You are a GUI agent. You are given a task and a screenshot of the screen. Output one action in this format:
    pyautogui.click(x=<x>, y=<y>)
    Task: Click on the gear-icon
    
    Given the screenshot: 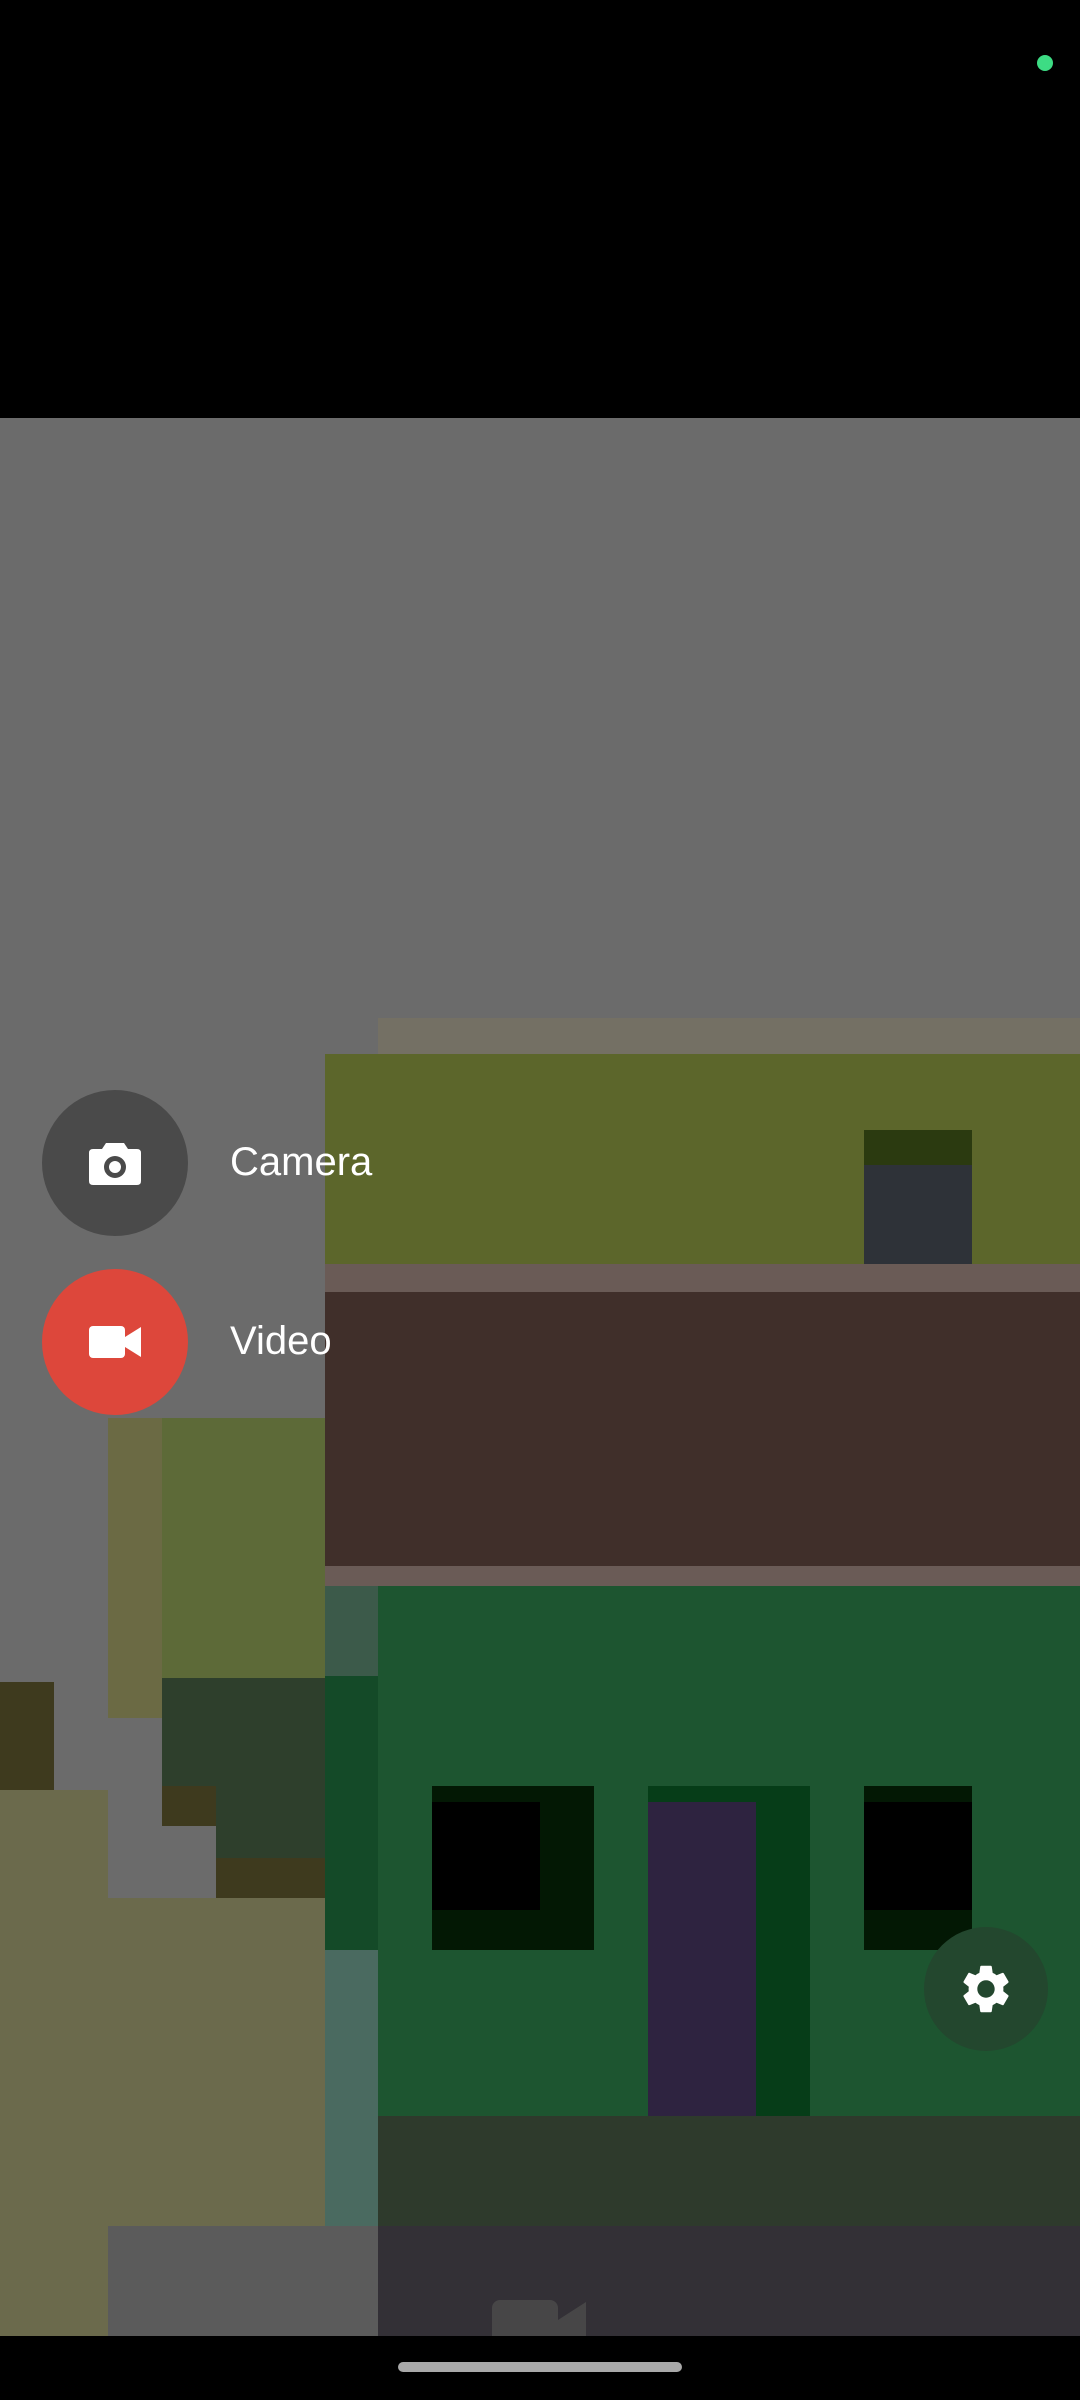 What is the action you would take?
    pyautogui.click(x=986, y=1989)
    